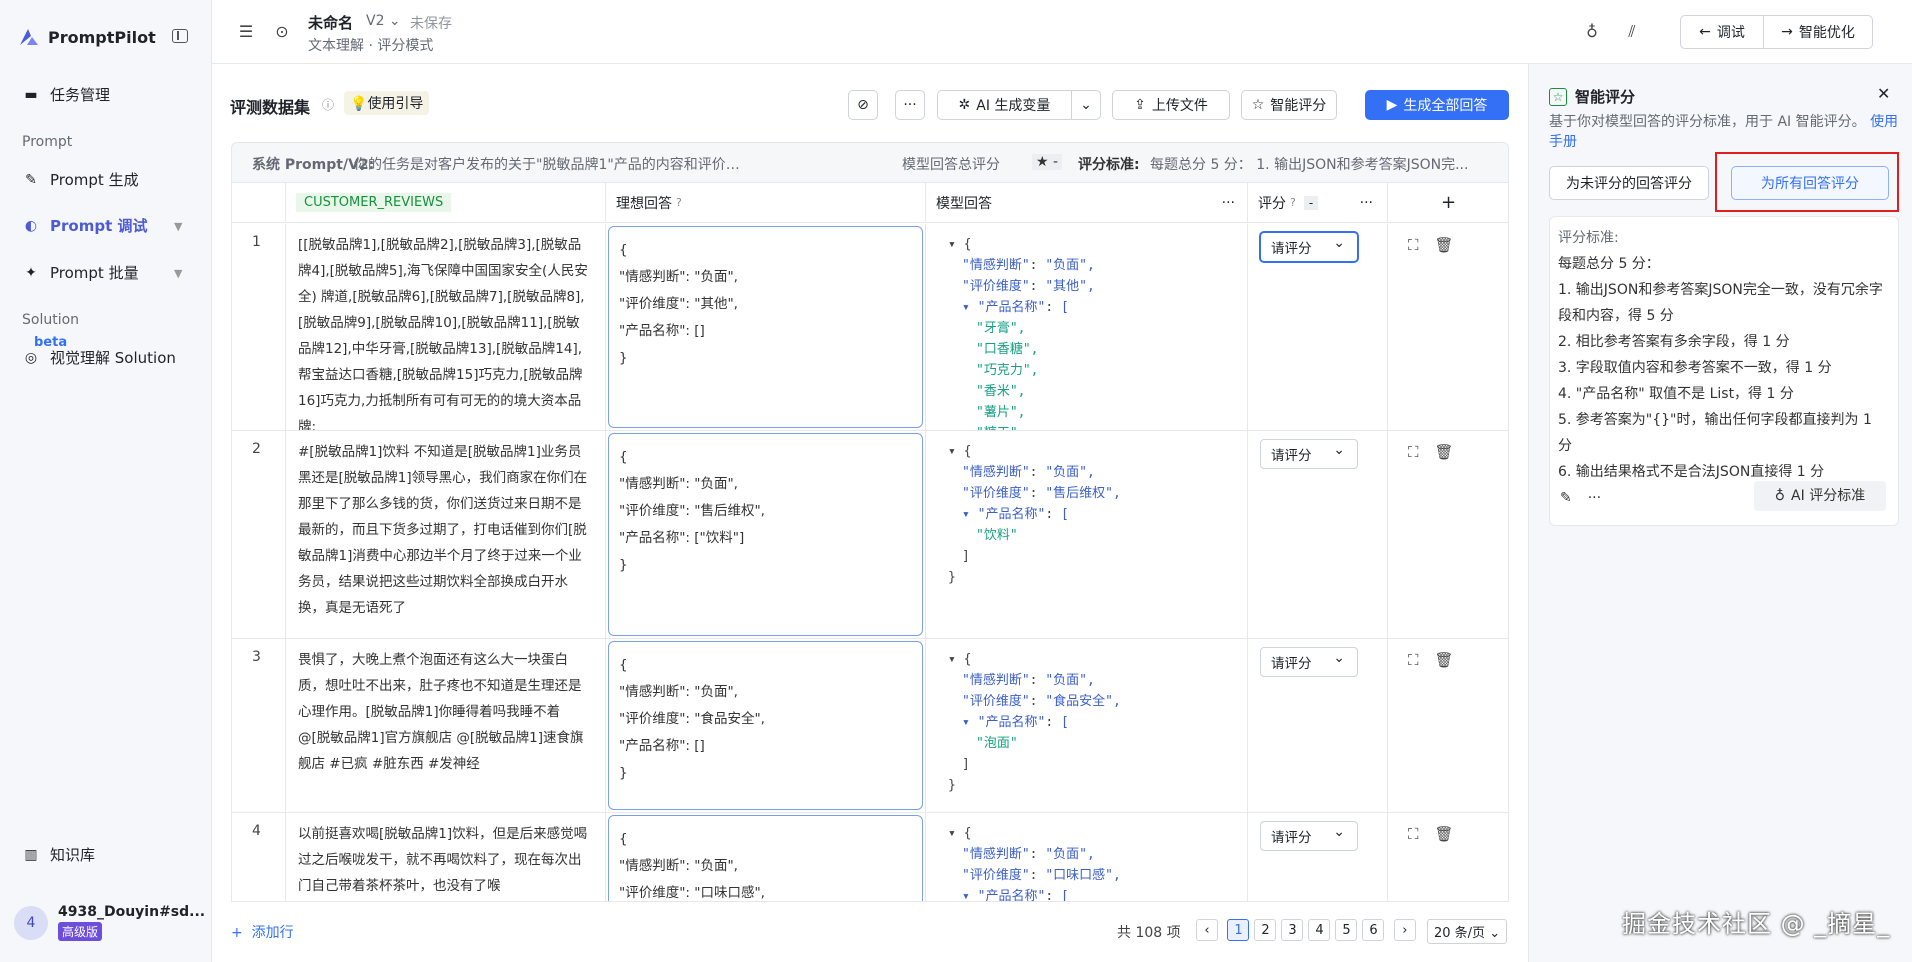  Describe the element at coordinates (1818, 32) in the screenshot. I see `optimize-button: → 智能优化` at that location.